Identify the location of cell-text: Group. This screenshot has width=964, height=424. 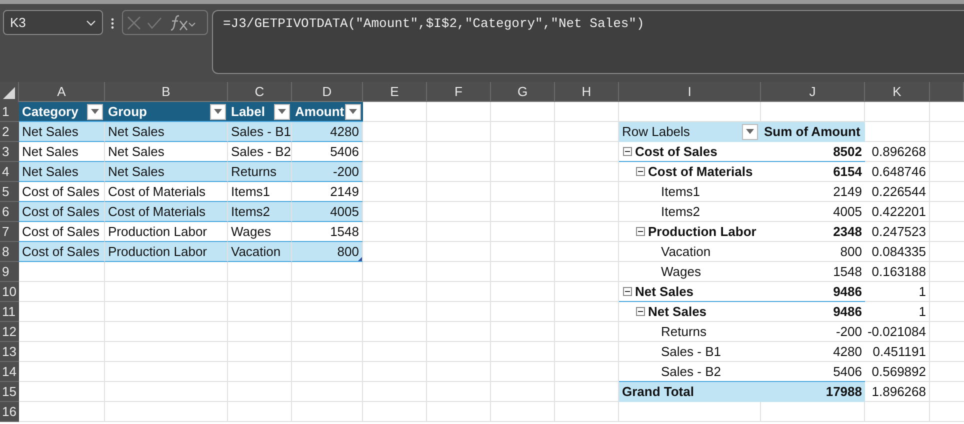
(127, 111).